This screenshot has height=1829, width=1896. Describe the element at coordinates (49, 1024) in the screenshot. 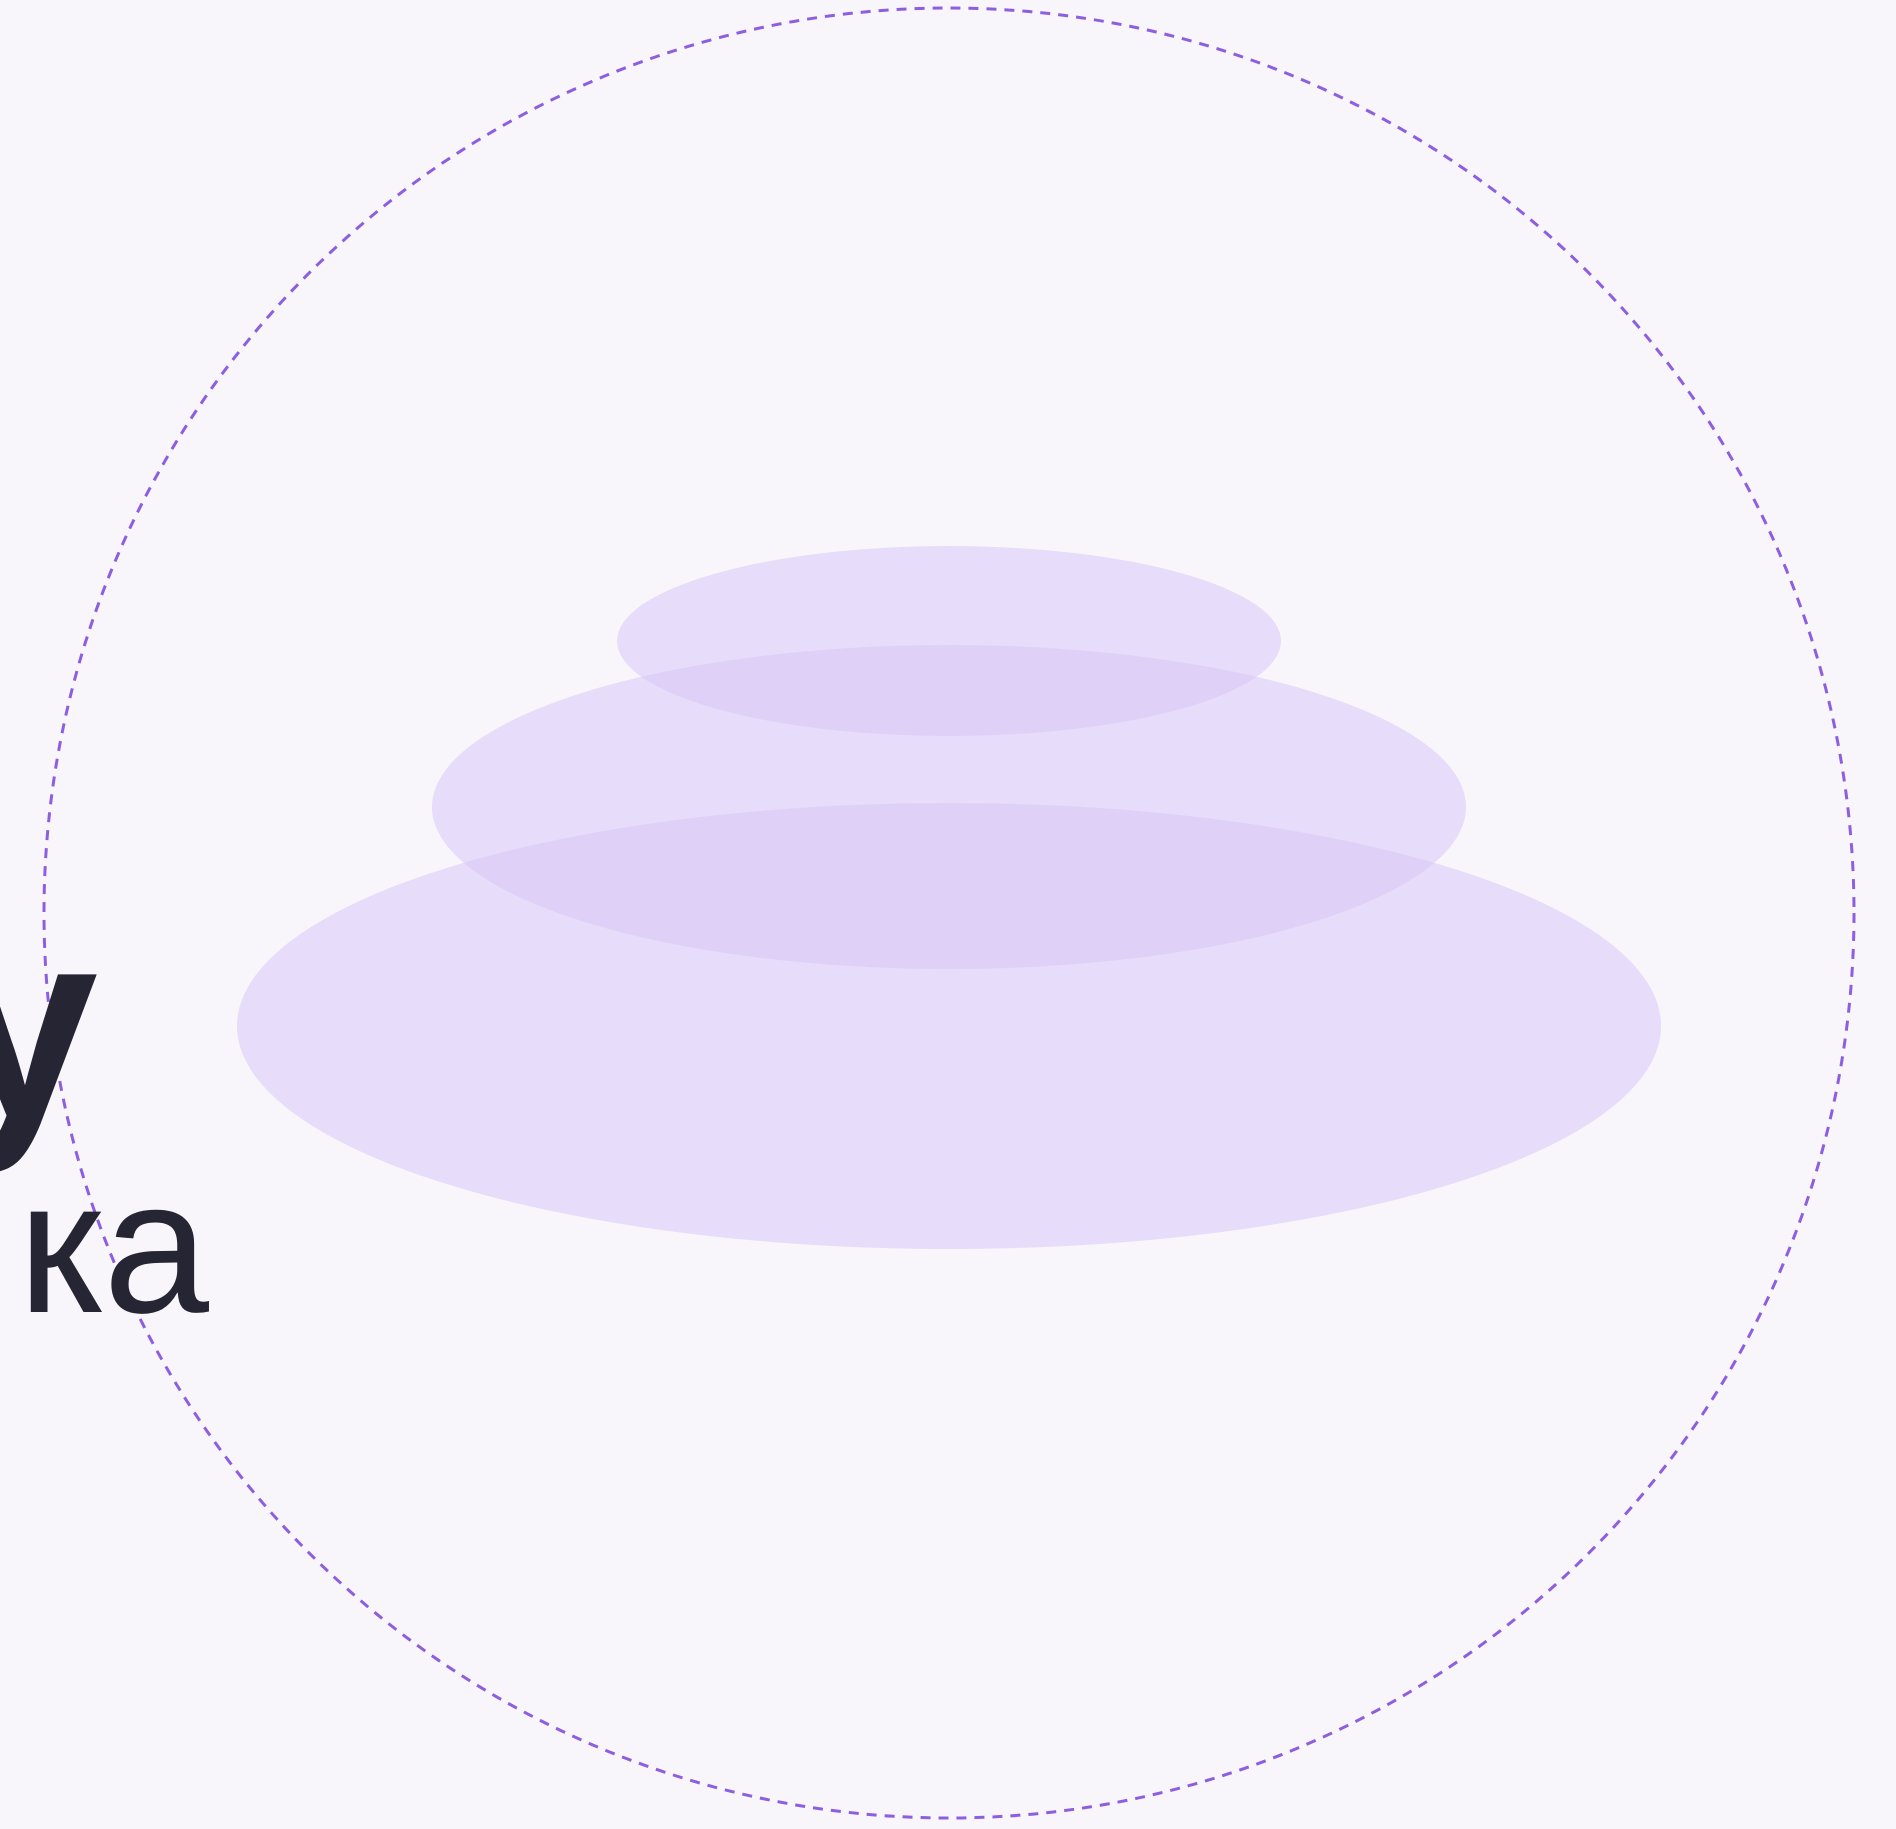

I see `partial-text-line-1: у` at that location.